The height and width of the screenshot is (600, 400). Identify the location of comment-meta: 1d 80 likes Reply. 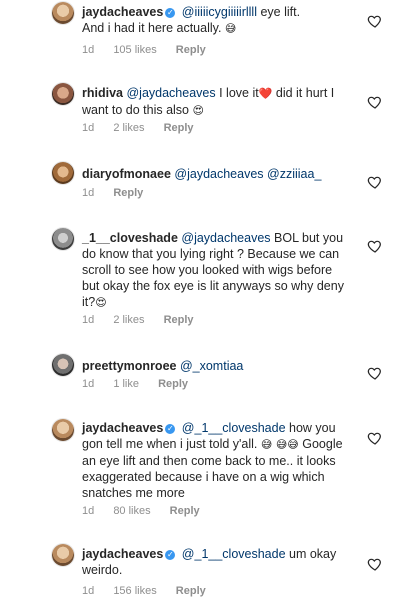
(149, 511).